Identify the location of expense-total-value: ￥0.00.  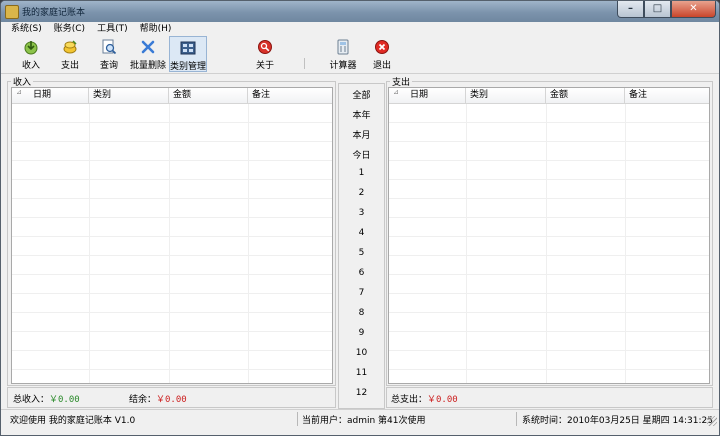
(442, 400).